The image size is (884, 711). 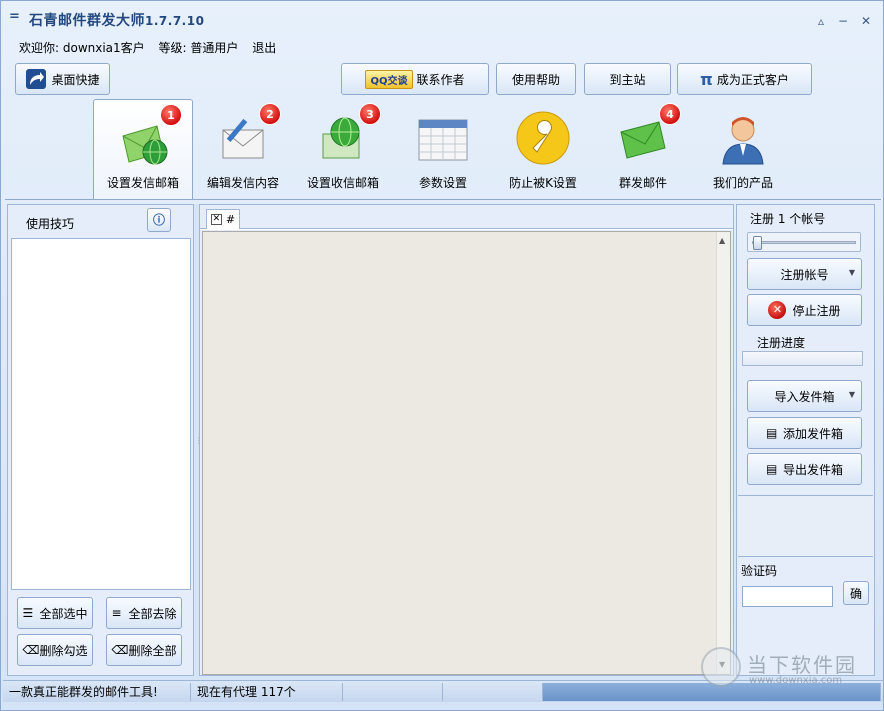 What do you see at coordinates (777, 310) in the screenshot?
I see `stop-icon: ✕` at bounding box center [777, 310].